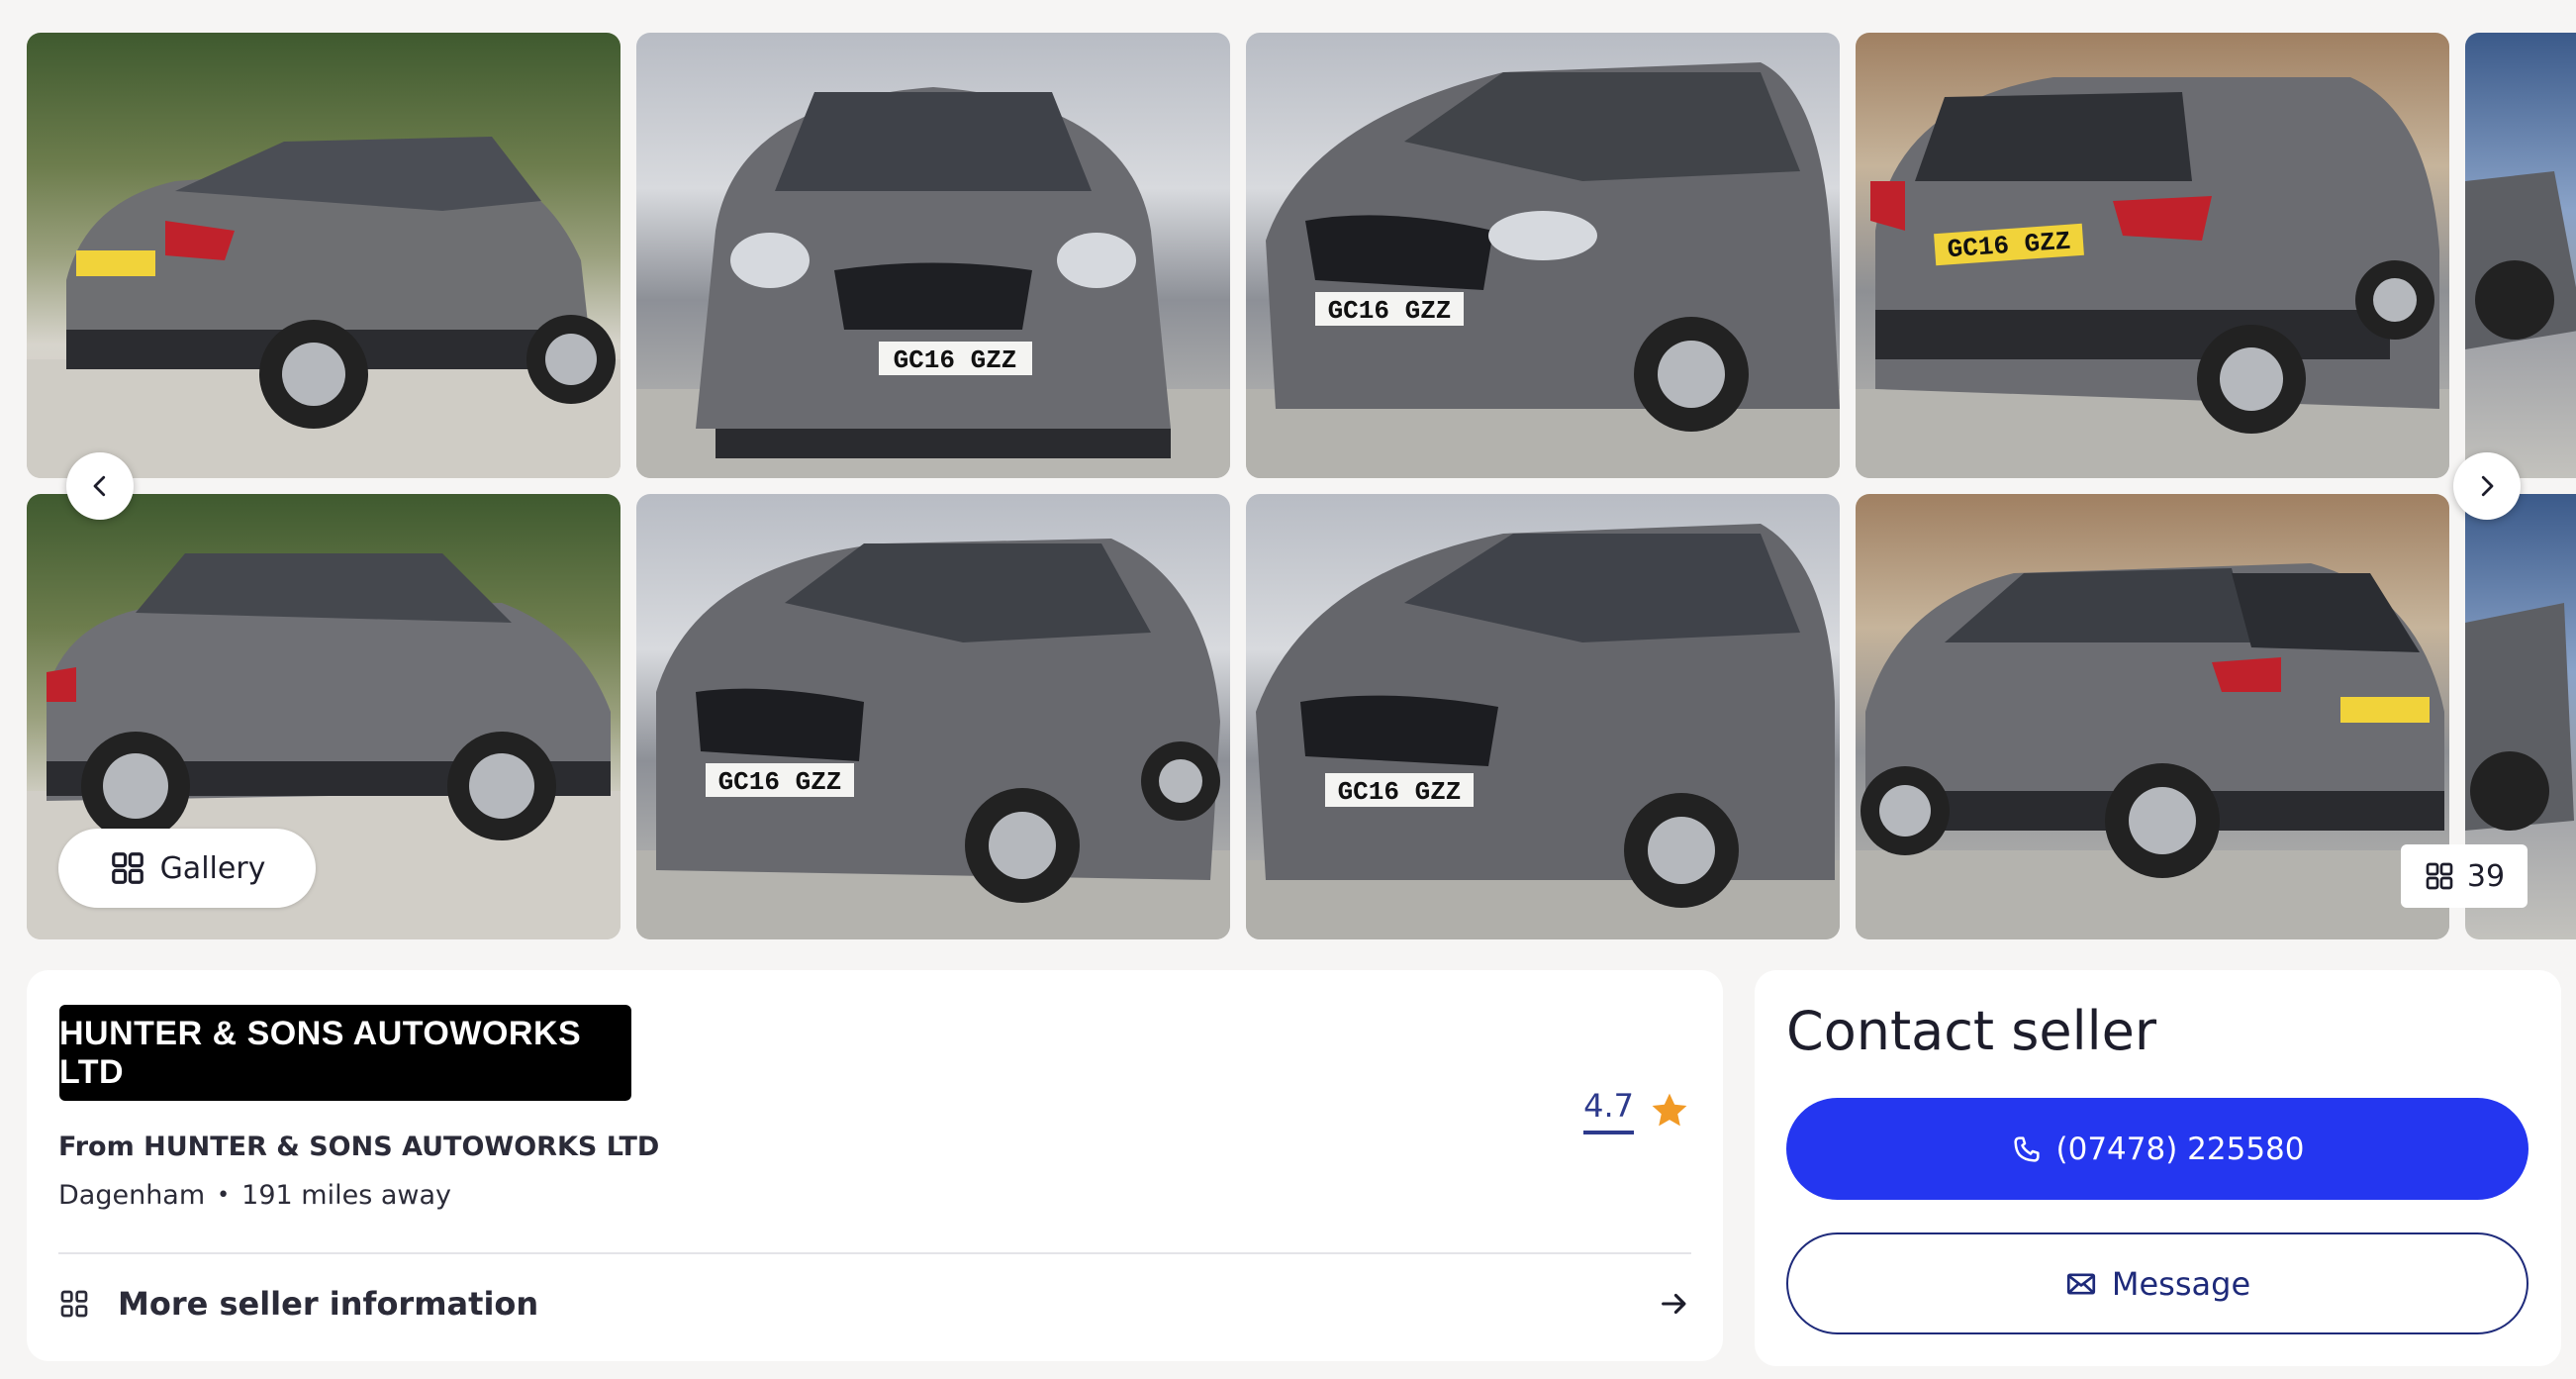 Image resolution: width=2576 pixels, height=1379 pixels. I want to click on chevron-right-icon, so click(2487, 486).